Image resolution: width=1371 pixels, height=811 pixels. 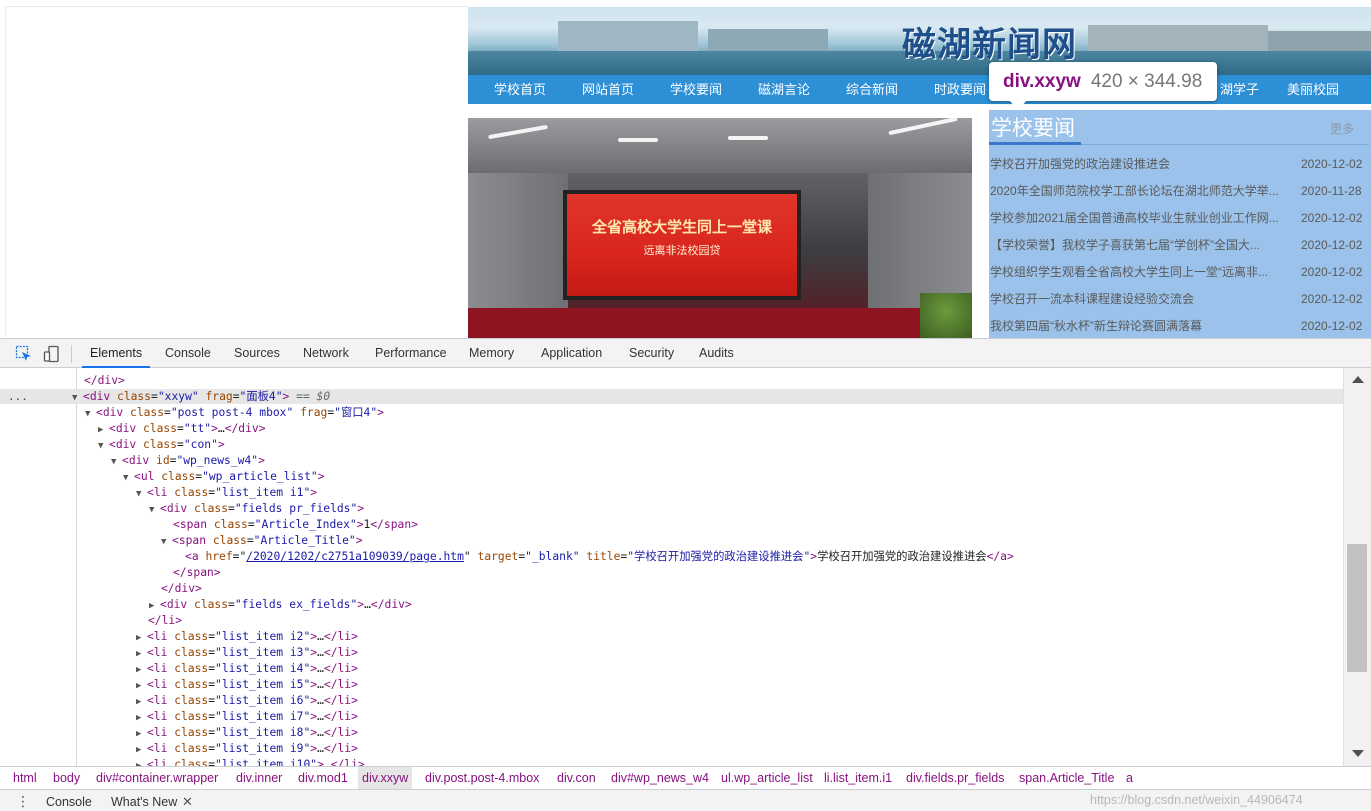 I want to click on nav-item: 湖学子, so click(x=1239, y=89).